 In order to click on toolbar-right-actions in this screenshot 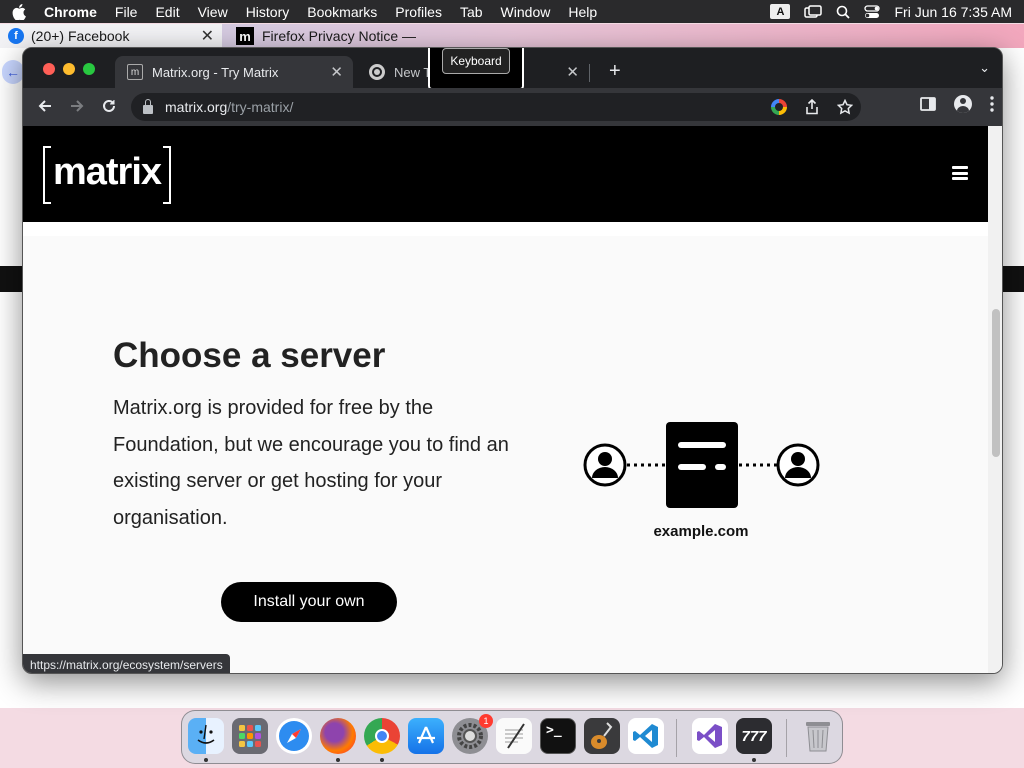, I will do `click(957, 104)`.